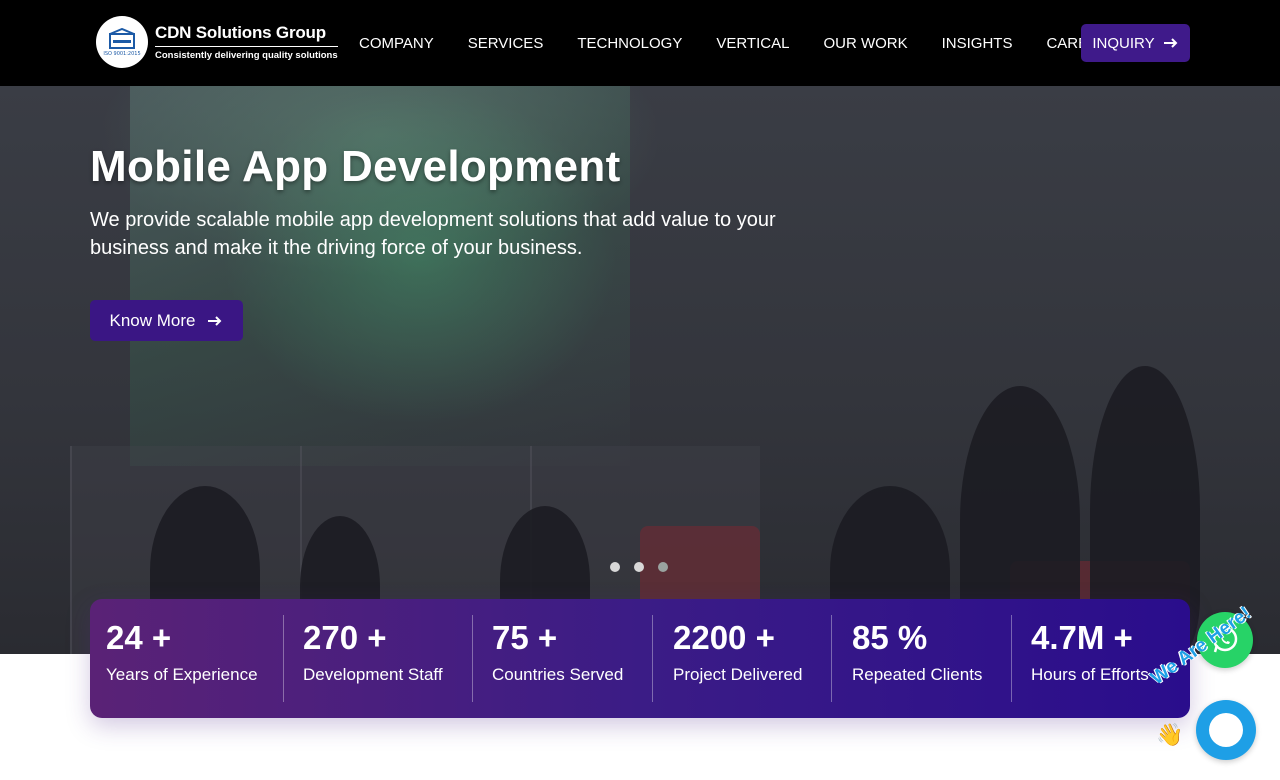 Image resolution: width=1280 pixels, height=780 pixels. Describe the element at coordinates (182, 674) in the screenshot. I see `stat-label: Years of Experience` at that location.